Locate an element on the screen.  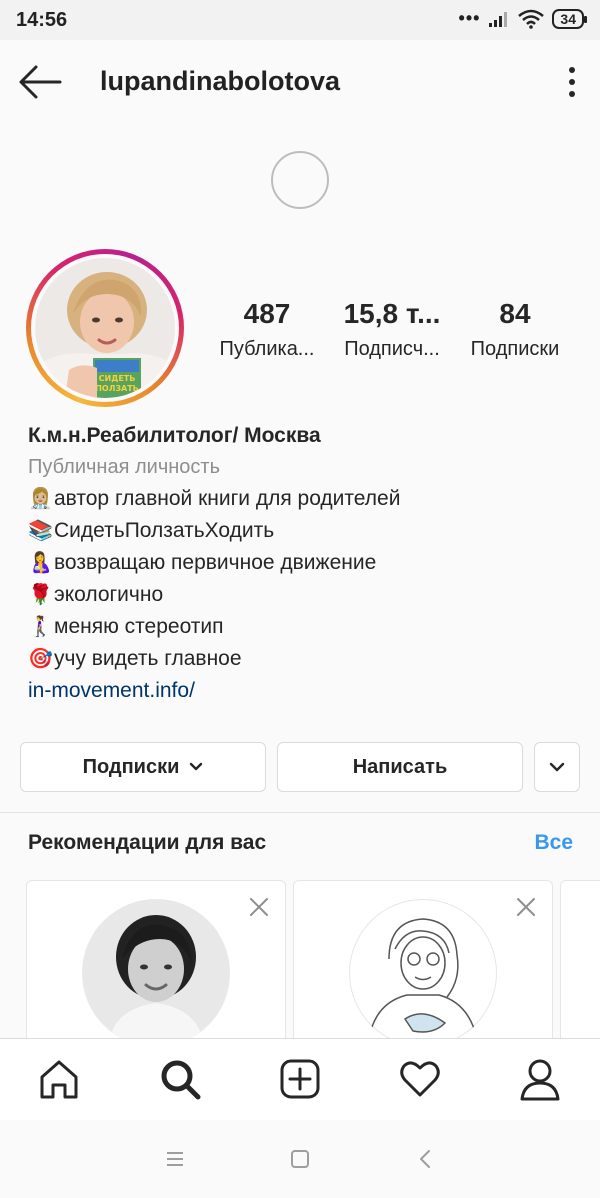
more-options-button is located at coordinates (572, 82).